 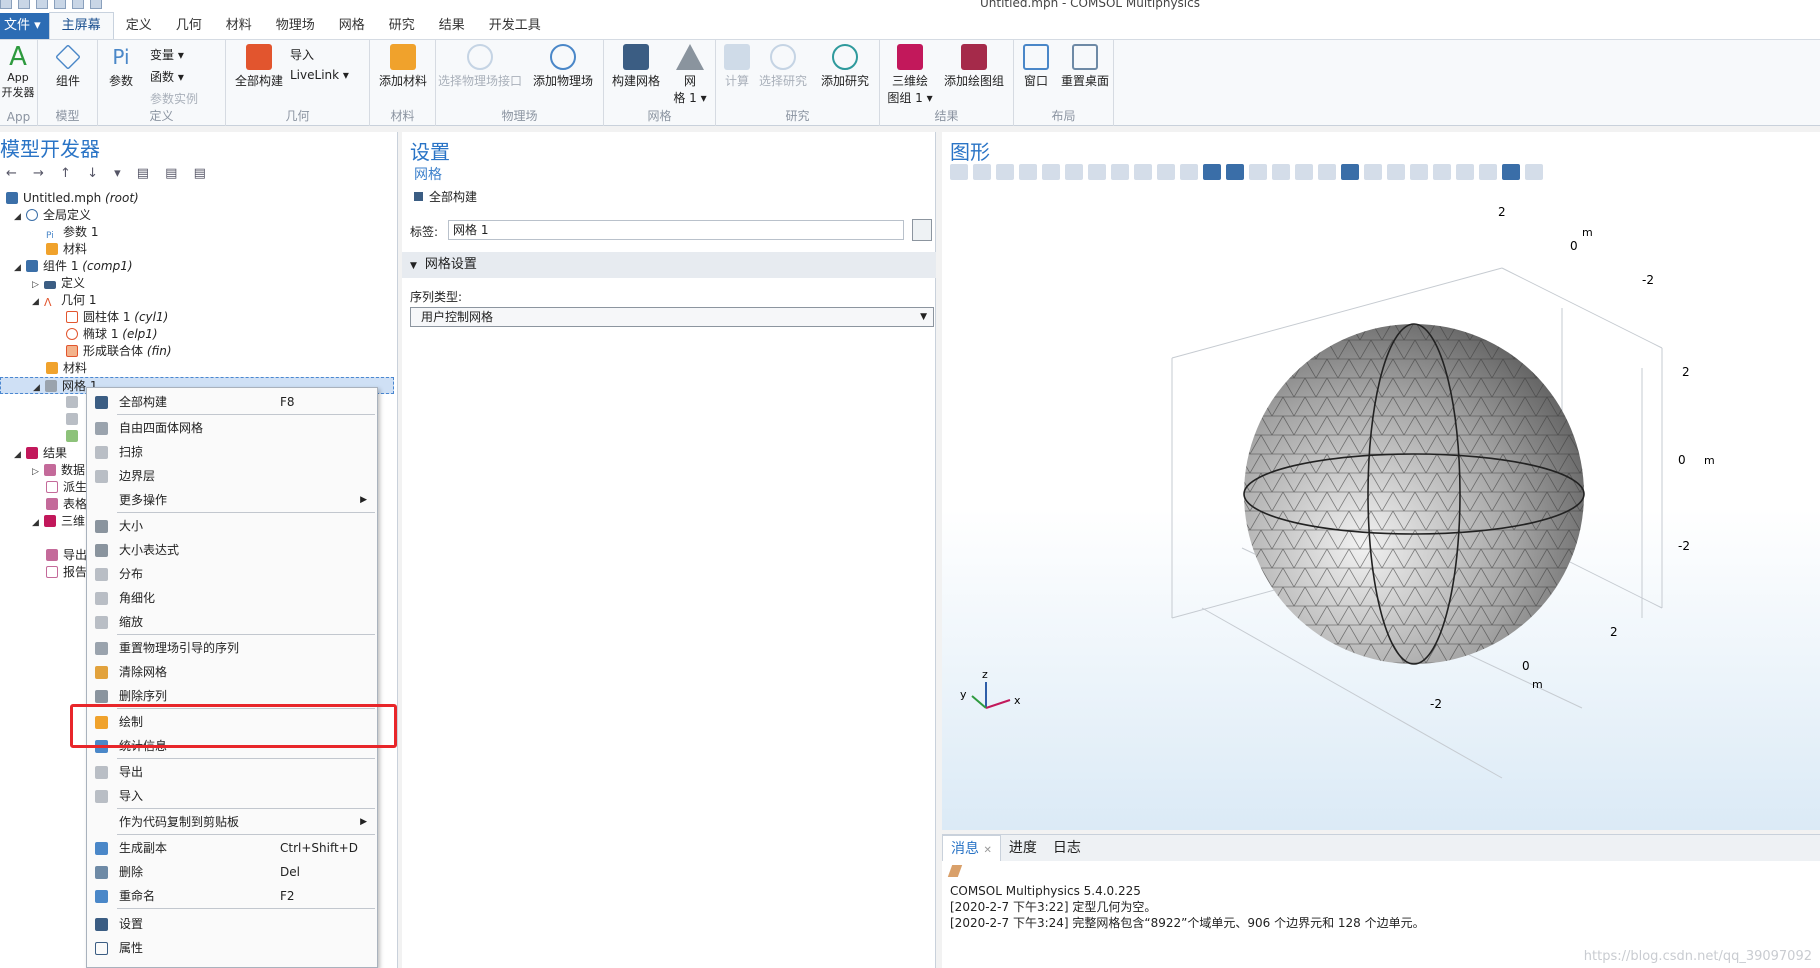 I want to click on run-icon, so click(x=60, y=4).